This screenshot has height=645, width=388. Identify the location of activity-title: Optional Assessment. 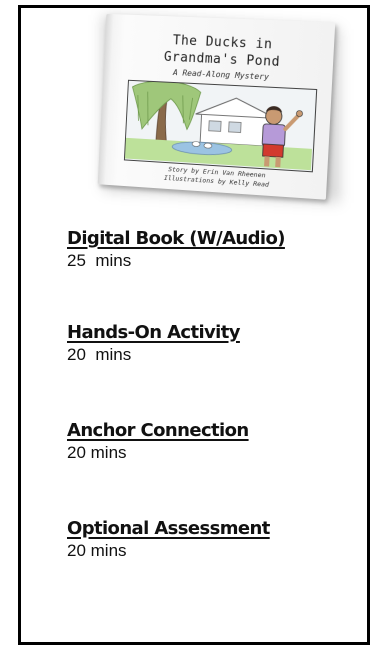
(168, 529).